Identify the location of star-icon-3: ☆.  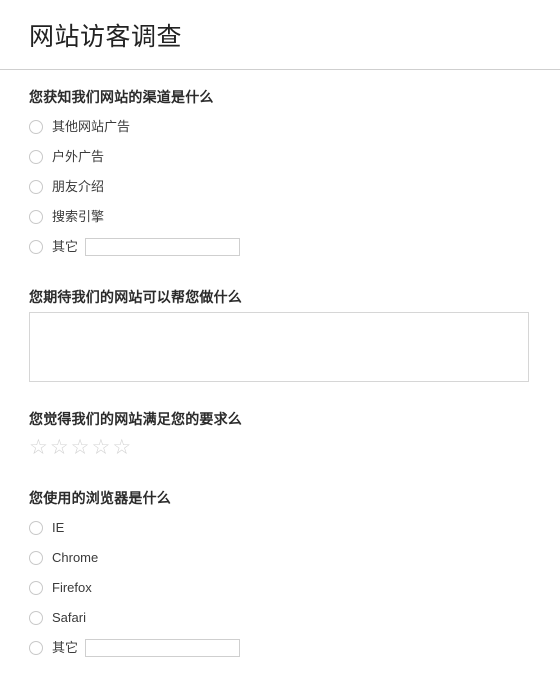
(80, 447).